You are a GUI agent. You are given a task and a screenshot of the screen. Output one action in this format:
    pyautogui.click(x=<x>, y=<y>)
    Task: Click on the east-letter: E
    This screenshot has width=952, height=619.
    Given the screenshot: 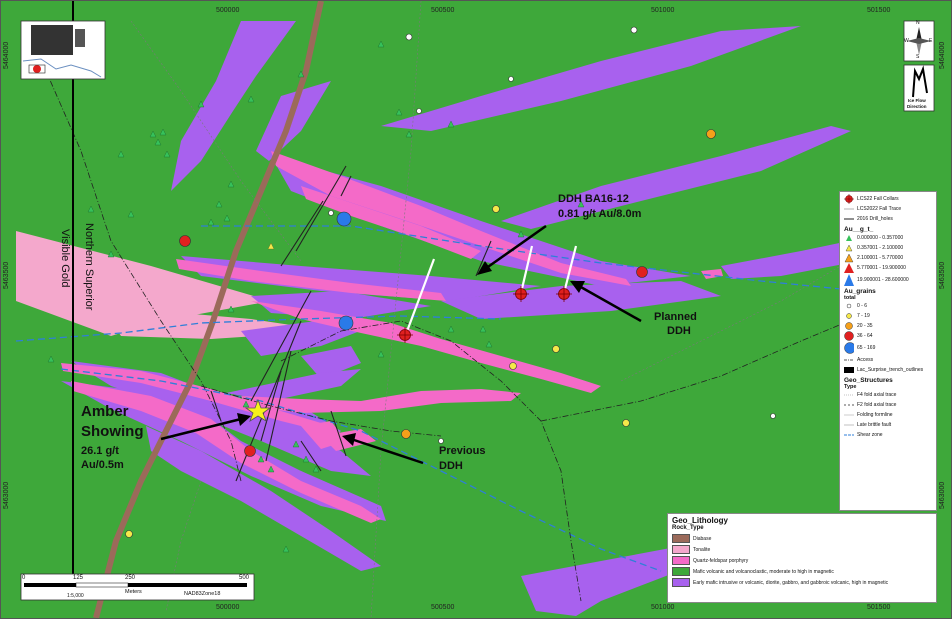 What is the action you would take?
    pyautogui.click(x=931, y=41)
    